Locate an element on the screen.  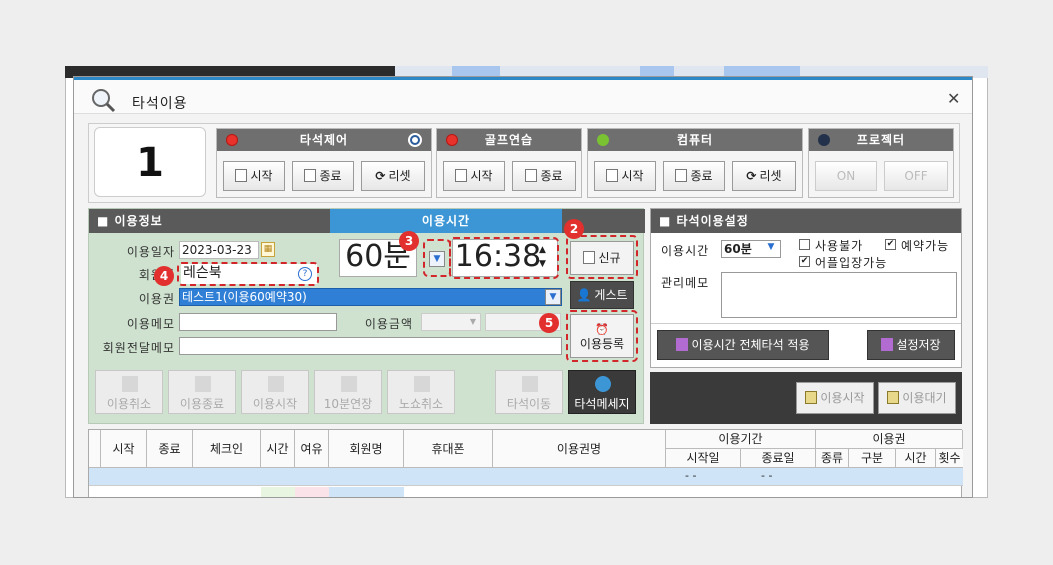
column-header: 회원명 is located at coordinates (366, 449).